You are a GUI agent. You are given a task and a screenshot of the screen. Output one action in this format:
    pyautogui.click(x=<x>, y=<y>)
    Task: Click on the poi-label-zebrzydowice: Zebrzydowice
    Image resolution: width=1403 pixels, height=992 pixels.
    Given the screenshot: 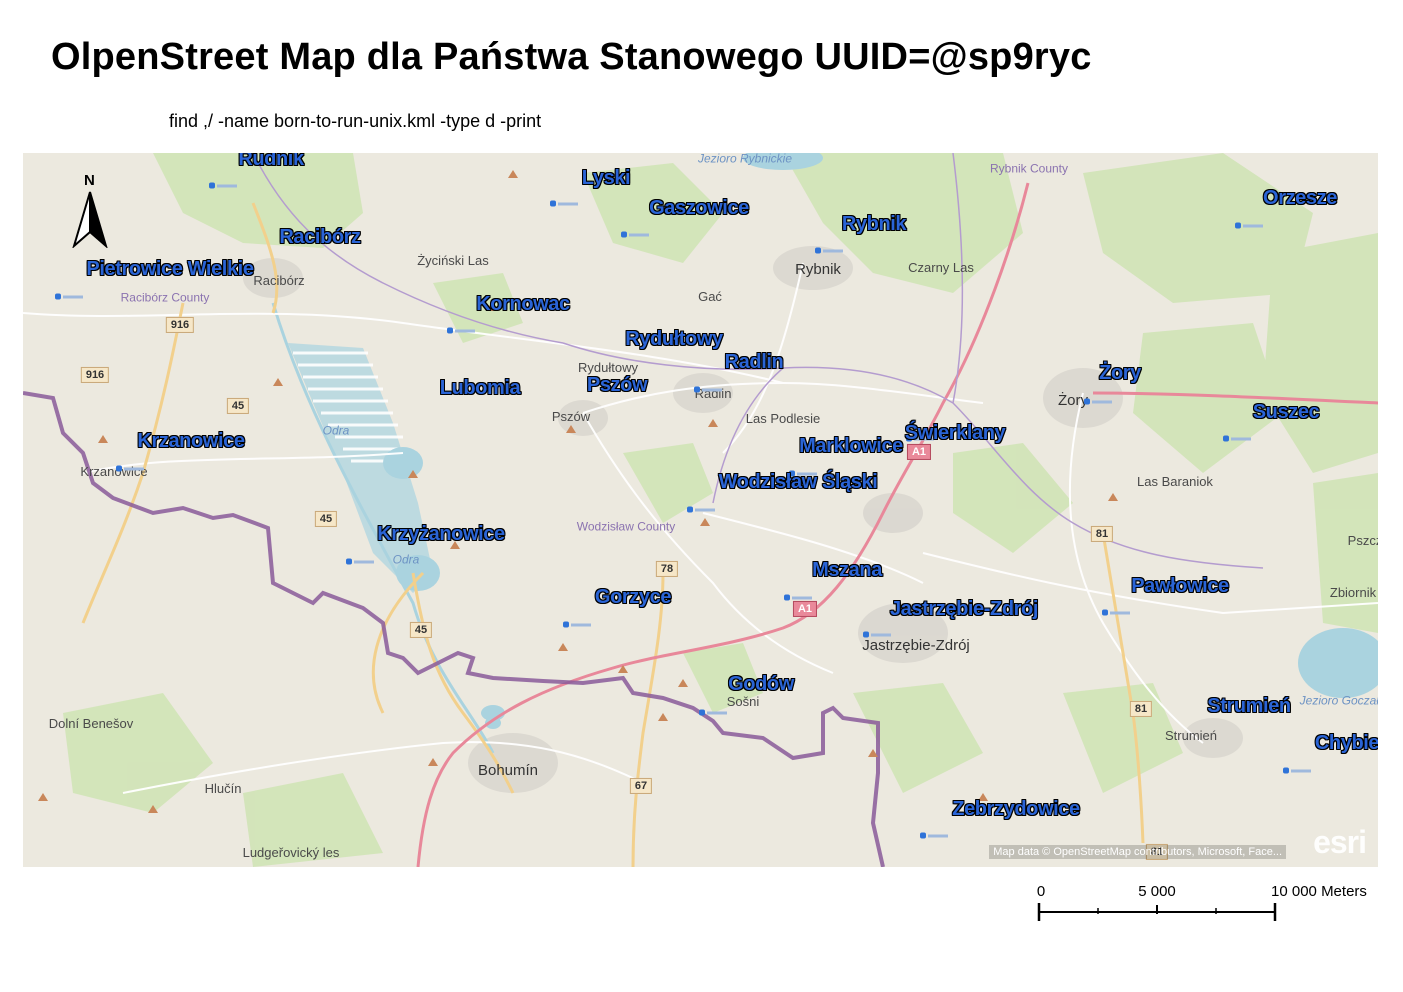 What is the action you would take?
    pyautogui.click(x=1016, y=809)
    